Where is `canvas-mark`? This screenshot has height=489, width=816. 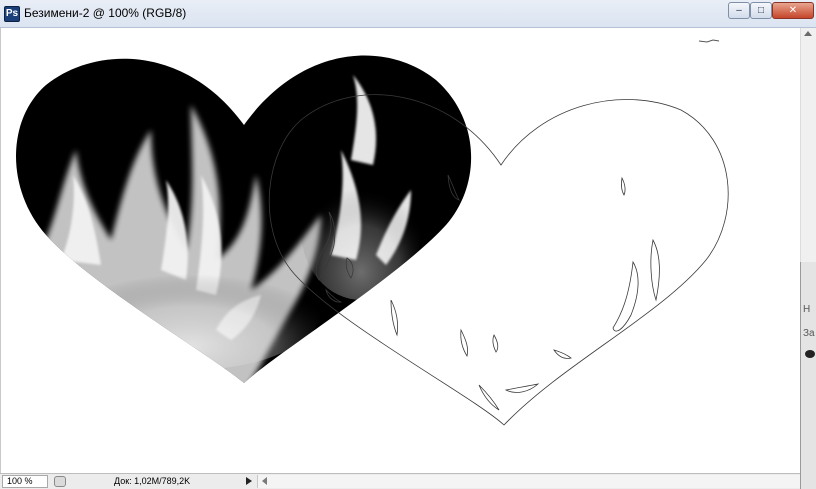 canvas-mark is located at coordinates (709, 41).